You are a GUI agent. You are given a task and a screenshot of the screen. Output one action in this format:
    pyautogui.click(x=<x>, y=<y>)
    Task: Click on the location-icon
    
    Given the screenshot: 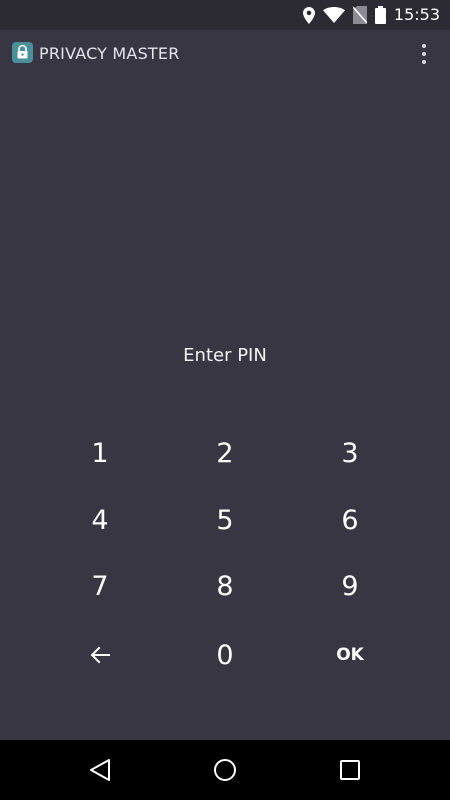 What is the action you would take?
    pyautogui.click(x=308, y=15)
    